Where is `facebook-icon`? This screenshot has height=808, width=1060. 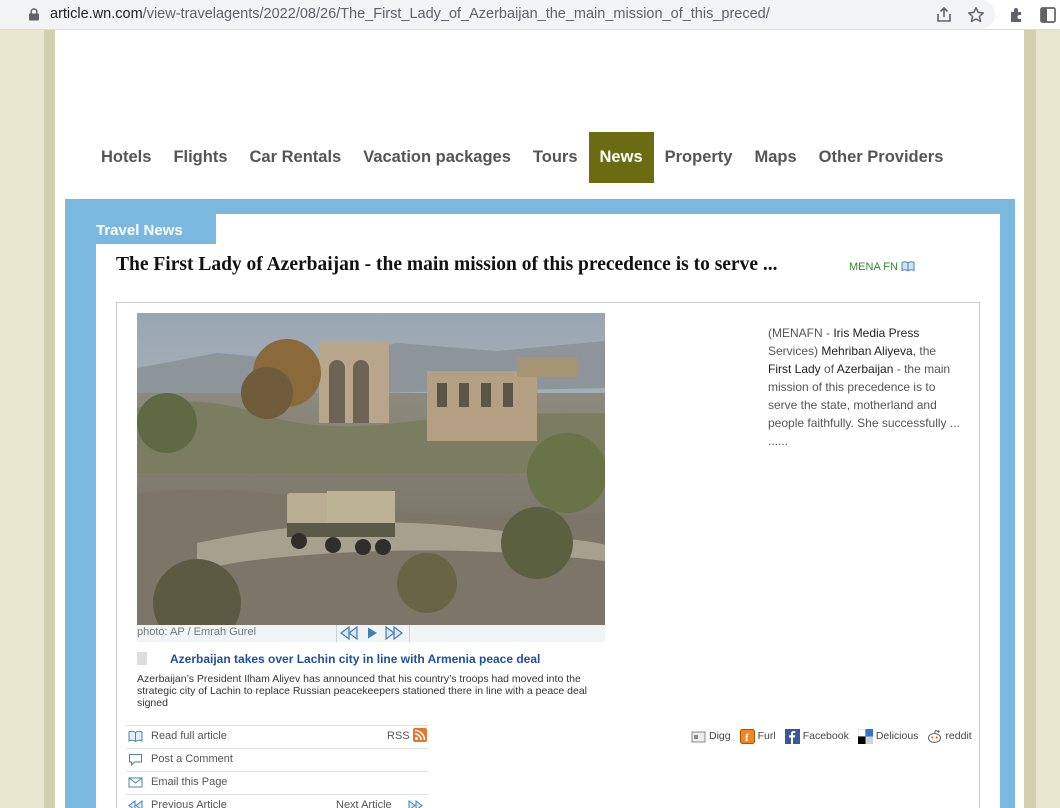
facebook-icon is located at coordinates (792, 736).